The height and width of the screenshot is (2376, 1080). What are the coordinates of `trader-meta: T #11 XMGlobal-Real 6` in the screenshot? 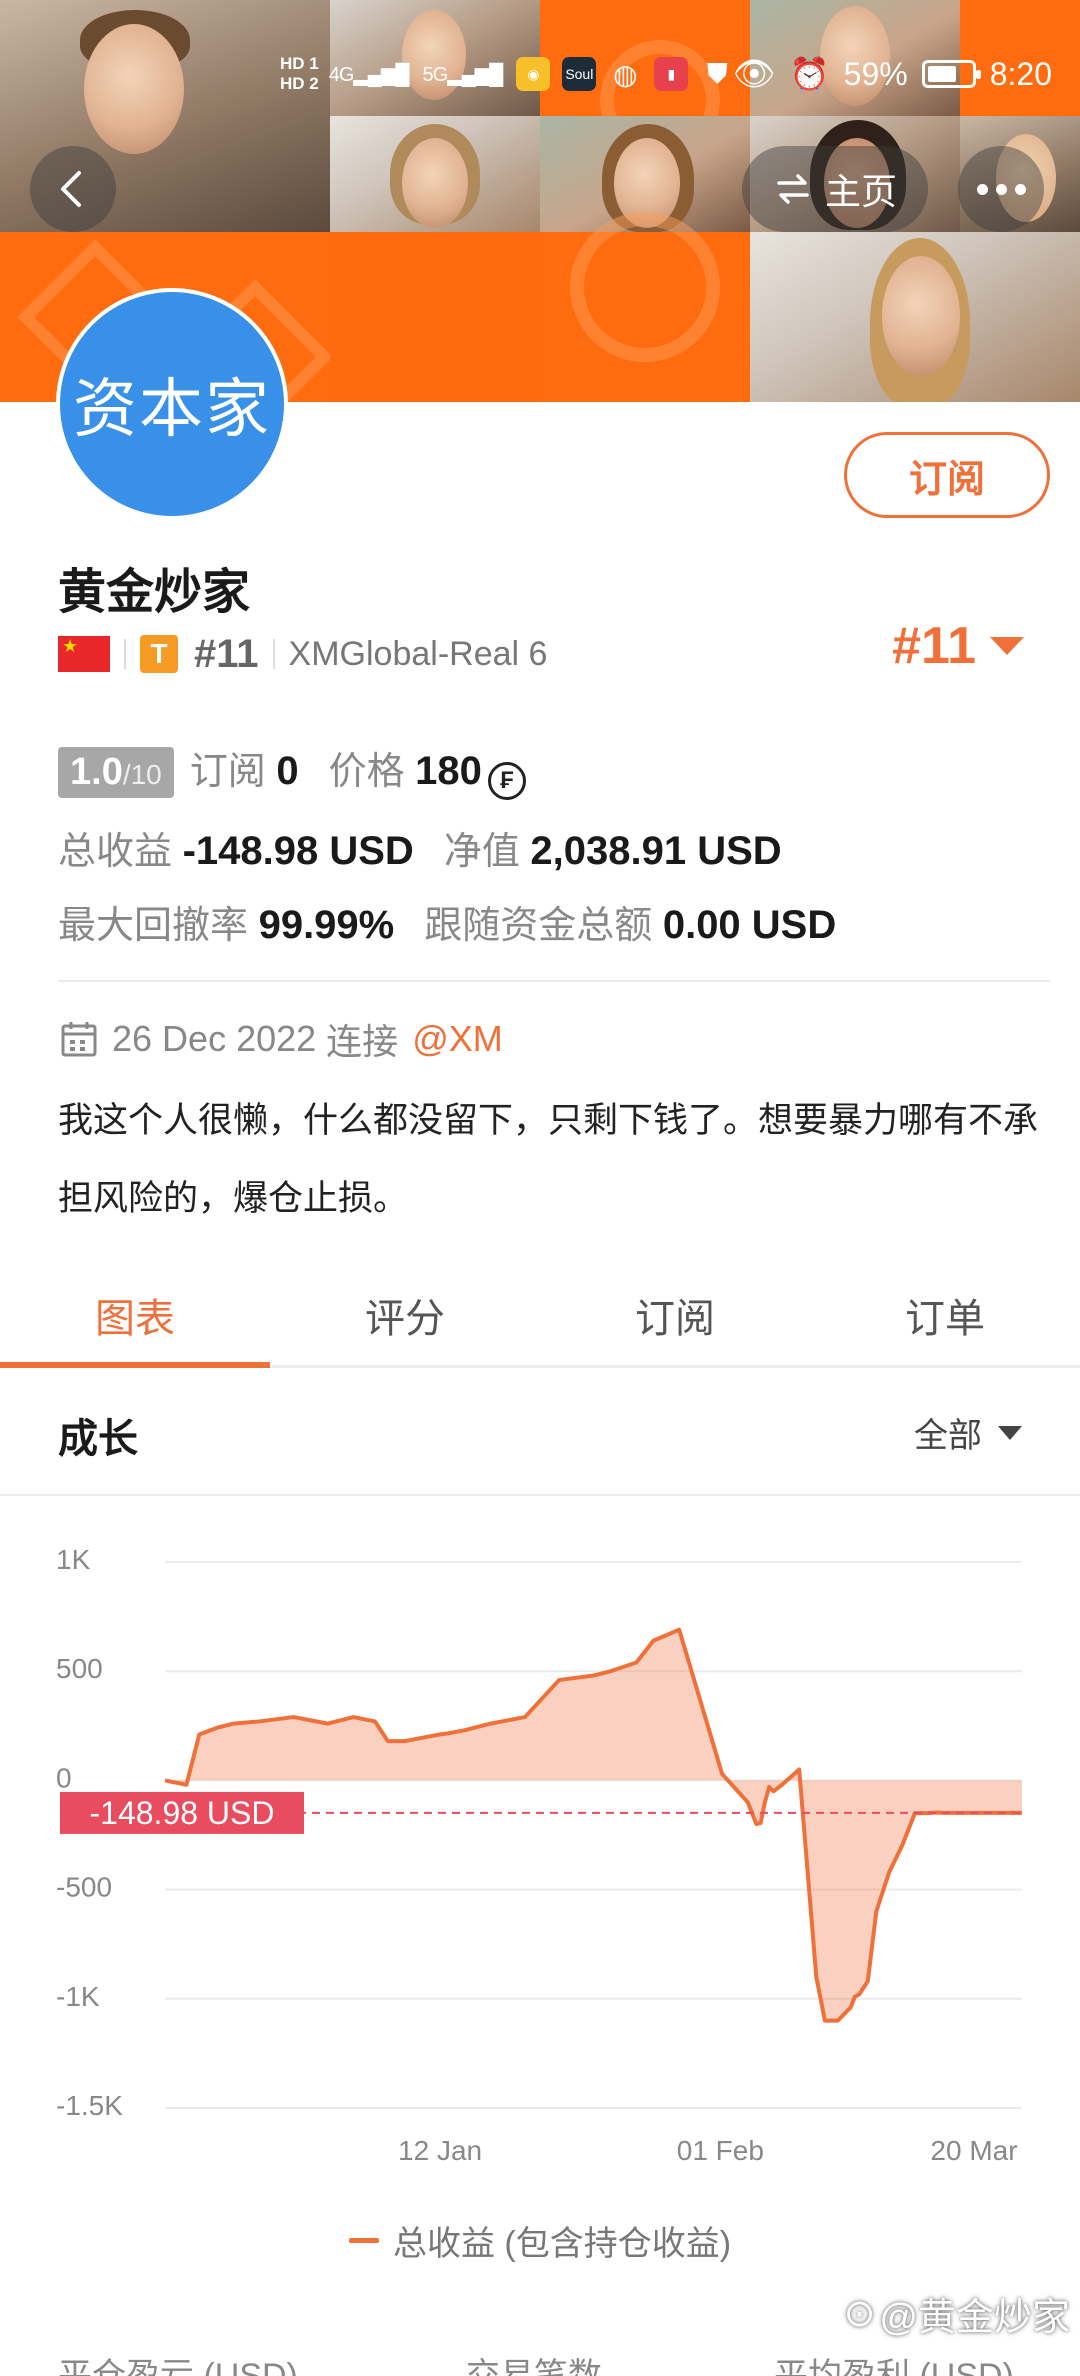 It's located at (302, 654).